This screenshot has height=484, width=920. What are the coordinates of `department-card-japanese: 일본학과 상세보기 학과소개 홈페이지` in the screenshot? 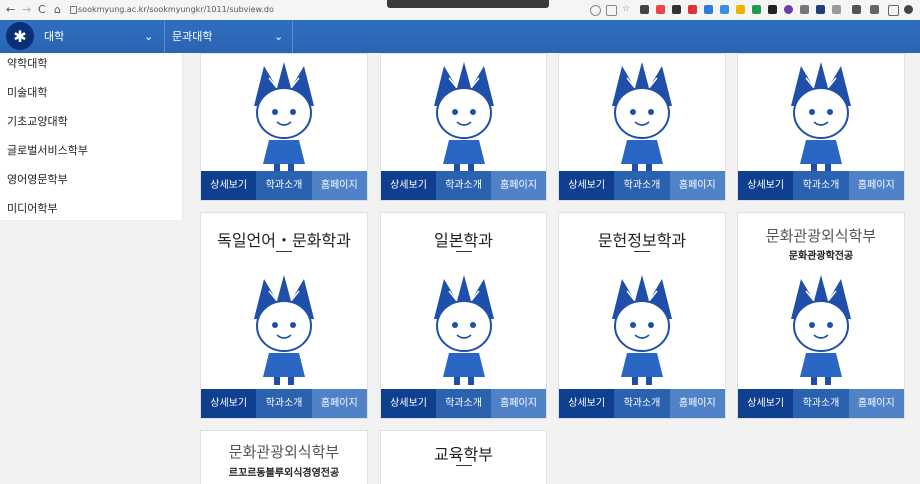 It's located at (463, 315).